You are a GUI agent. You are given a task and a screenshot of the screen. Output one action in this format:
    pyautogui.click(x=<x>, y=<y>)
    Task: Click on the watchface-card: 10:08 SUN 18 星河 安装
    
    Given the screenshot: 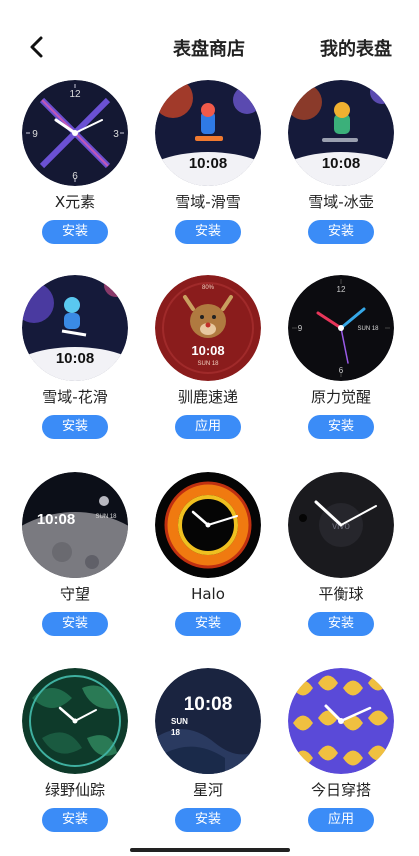 What is the action you would take?
    pyautogui.click(x=208, y=750)
    